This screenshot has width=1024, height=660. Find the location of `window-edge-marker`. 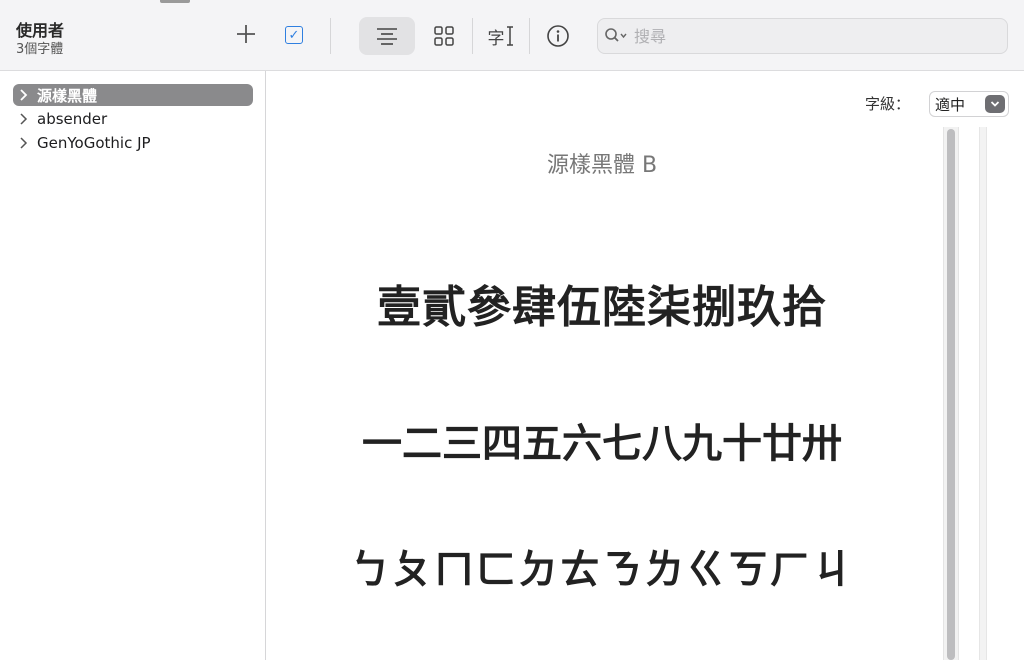

window-edge-marker is located at coordinates (175, 1).